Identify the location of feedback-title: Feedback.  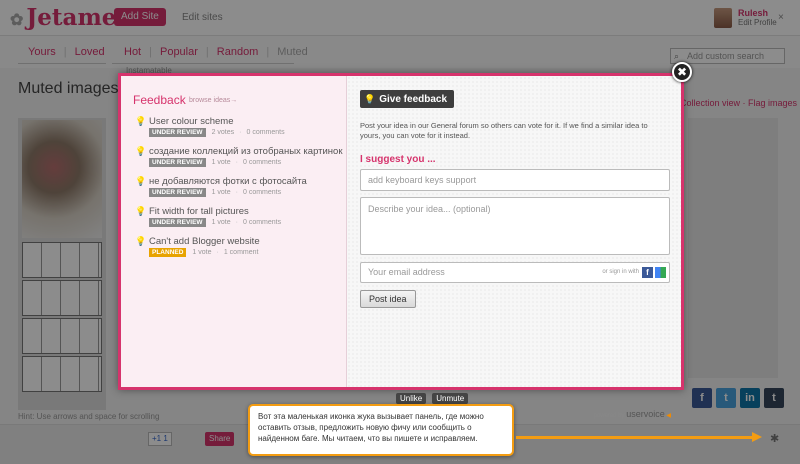
(159, 100).